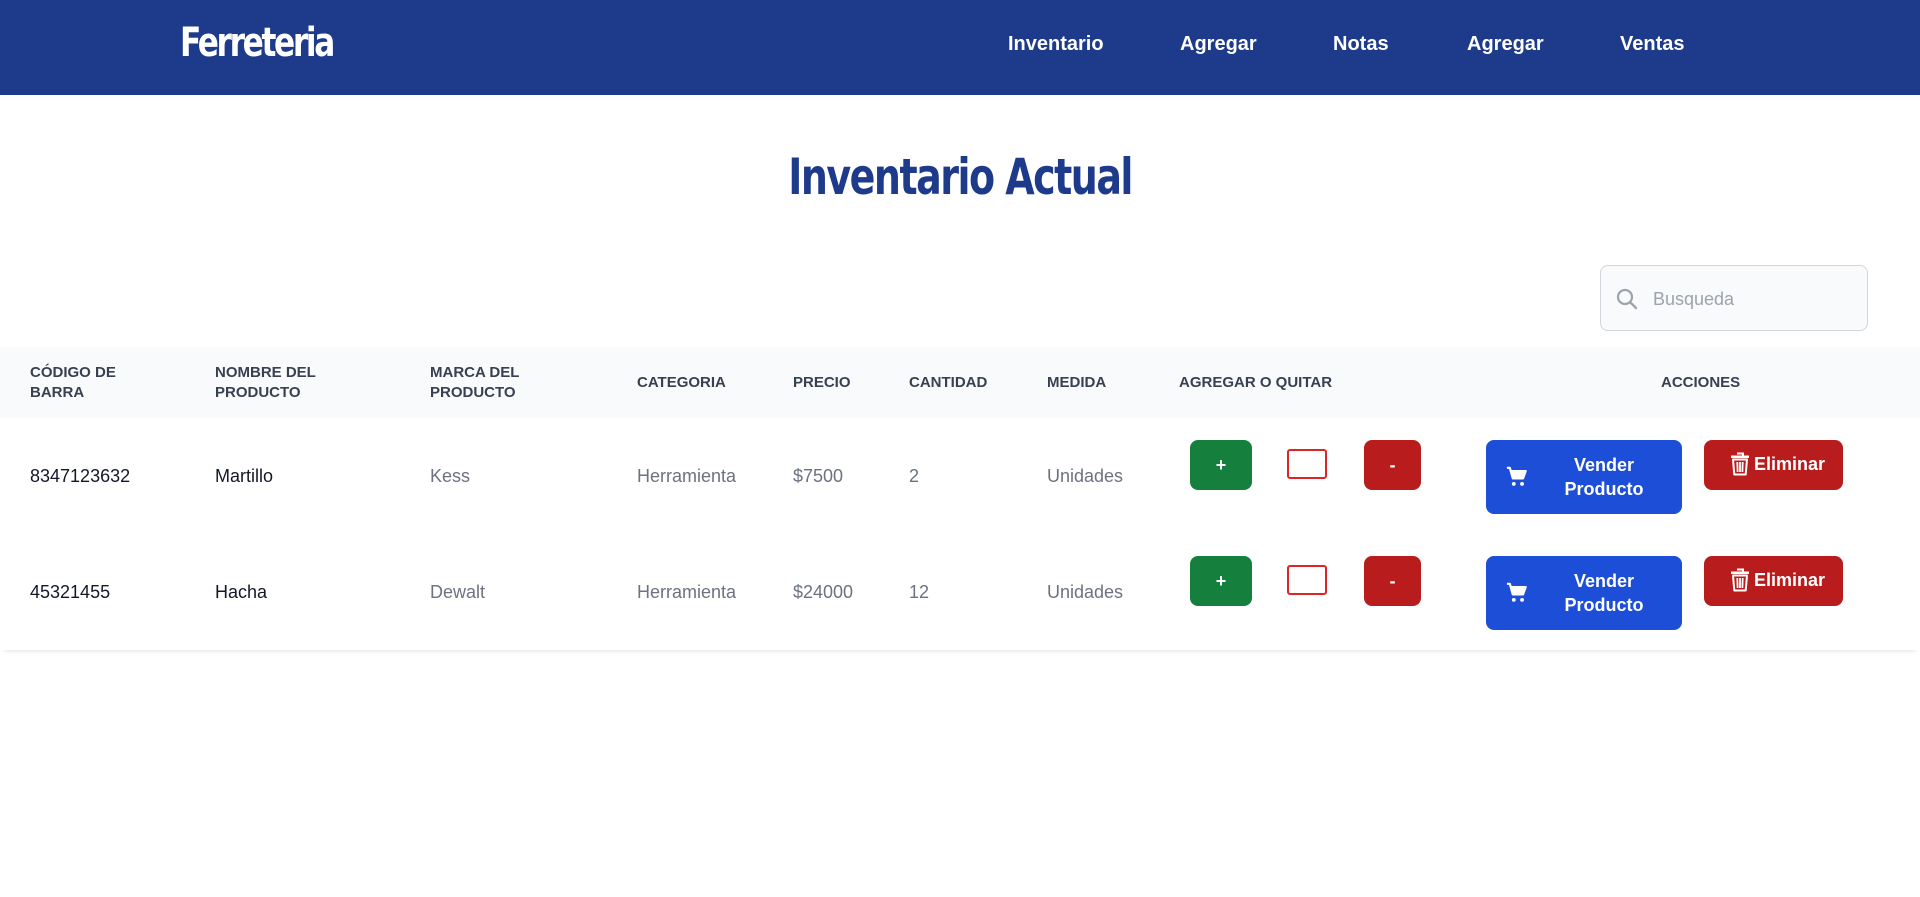 The image size is (1920, 897). Describe the element at coordinates (1077, 382) in the screenshot. I see `header-medida: MEDIDA` at that location.